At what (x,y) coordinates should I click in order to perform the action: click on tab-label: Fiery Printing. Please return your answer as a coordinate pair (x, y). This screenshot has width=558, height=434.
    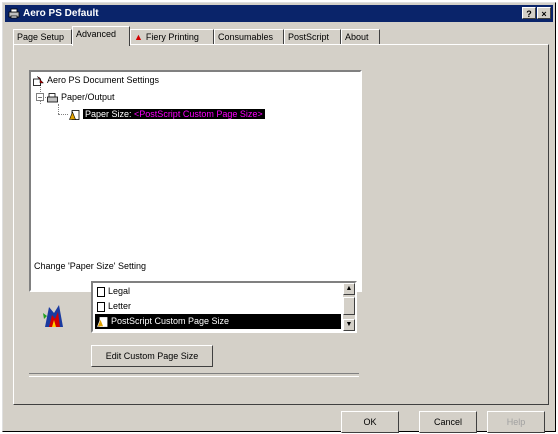
    Looking at the image, I should click on (172, 37).